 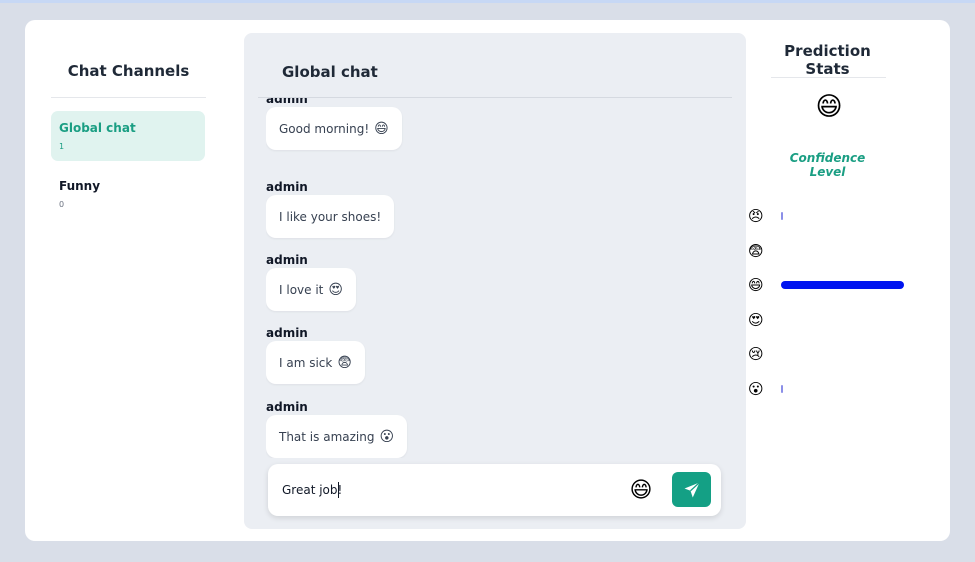 What do you see at coordinates (756, 216) in the screenshot?
I see `angry-emoji-icon: 😠` at bounding box center [756, 216].